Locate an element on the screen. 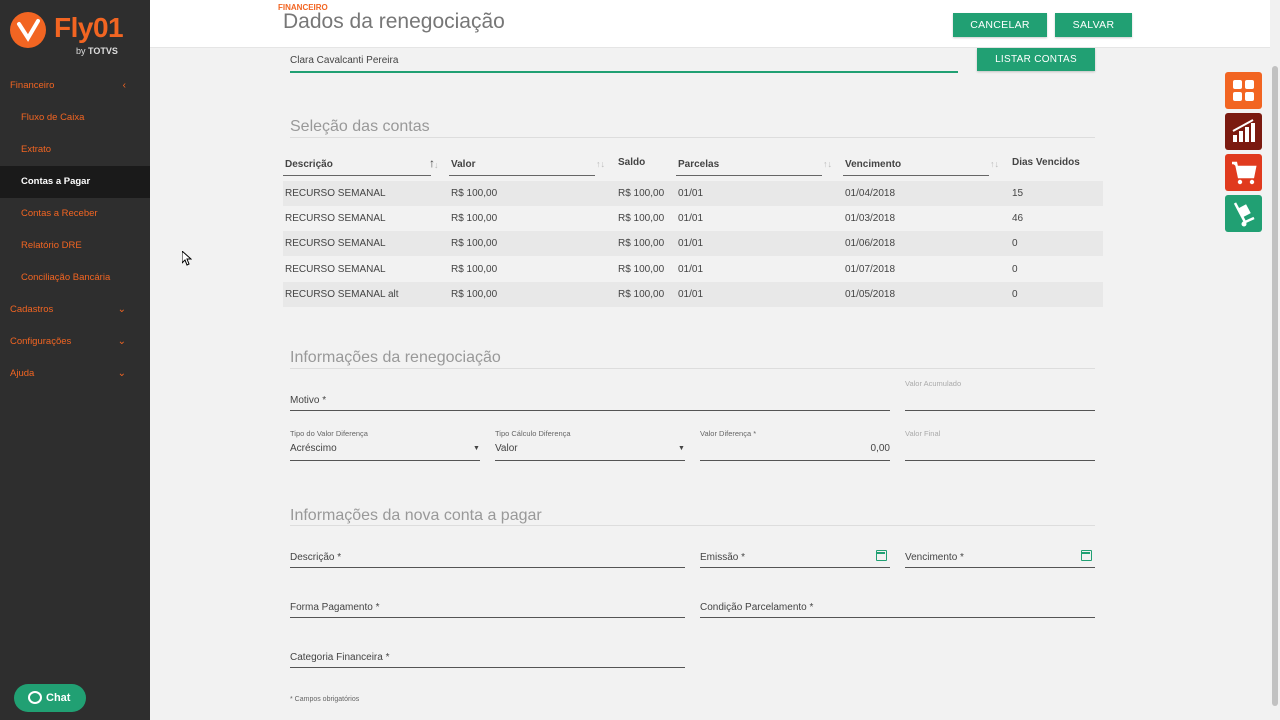 The image size is (1280, 720). forma-pagamento-label: Forma Pagamento * is located at coordinates (335, 607).